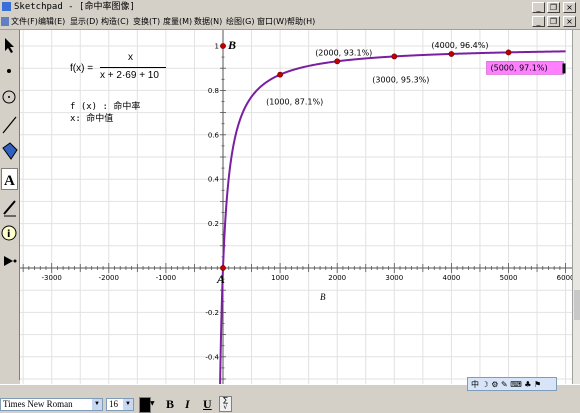 Image resolution: width=580 pixels, height=413 pixels. I want to click on y-tick-label: 0.6, so click(214, 135).